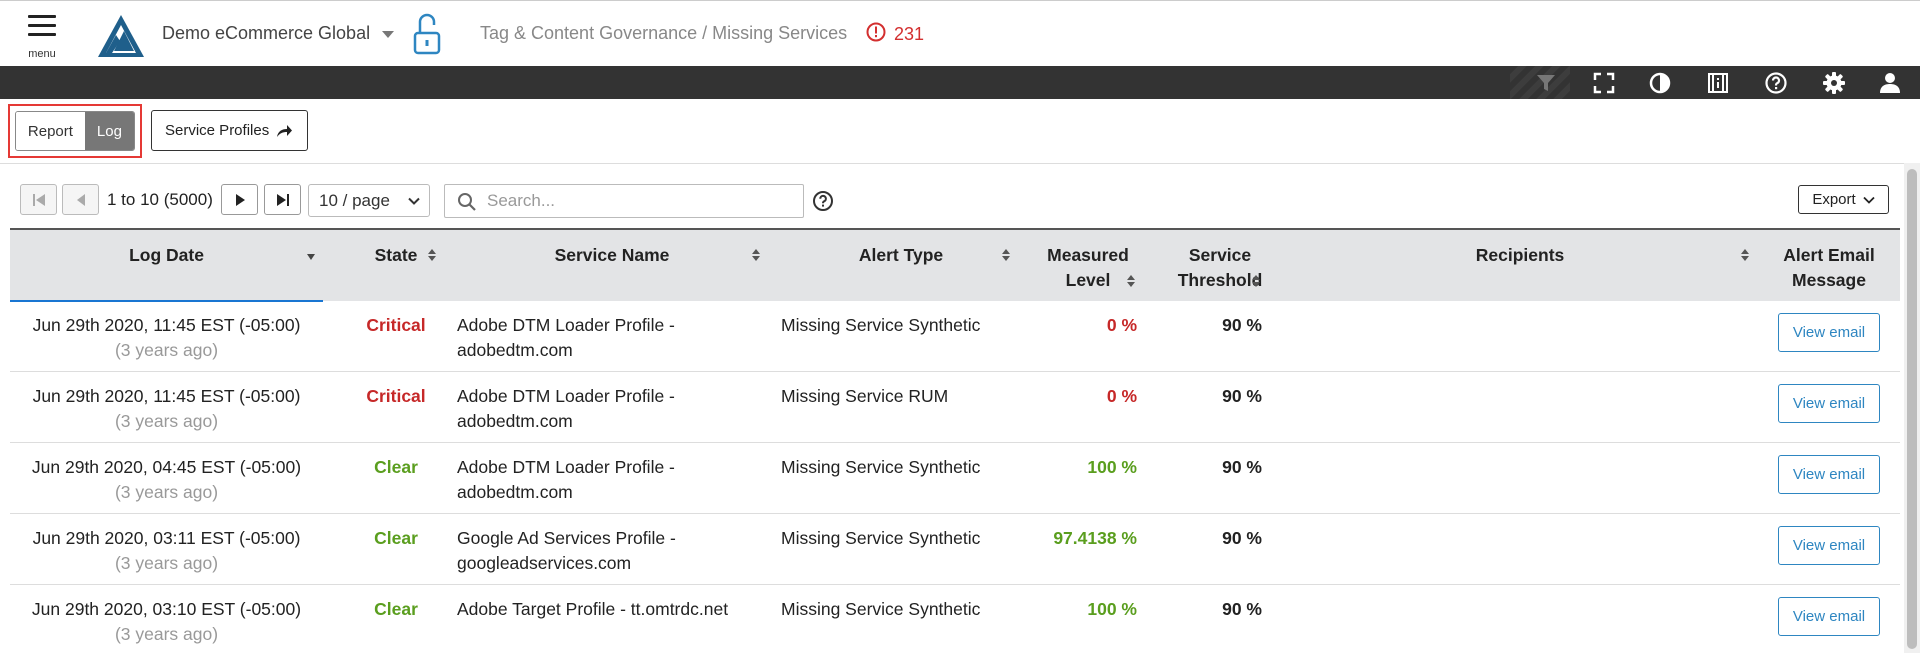  What do you see at coordinates (38, 199) in the screenshot?
I see `first-page-button` at bounding box center [38, 199].